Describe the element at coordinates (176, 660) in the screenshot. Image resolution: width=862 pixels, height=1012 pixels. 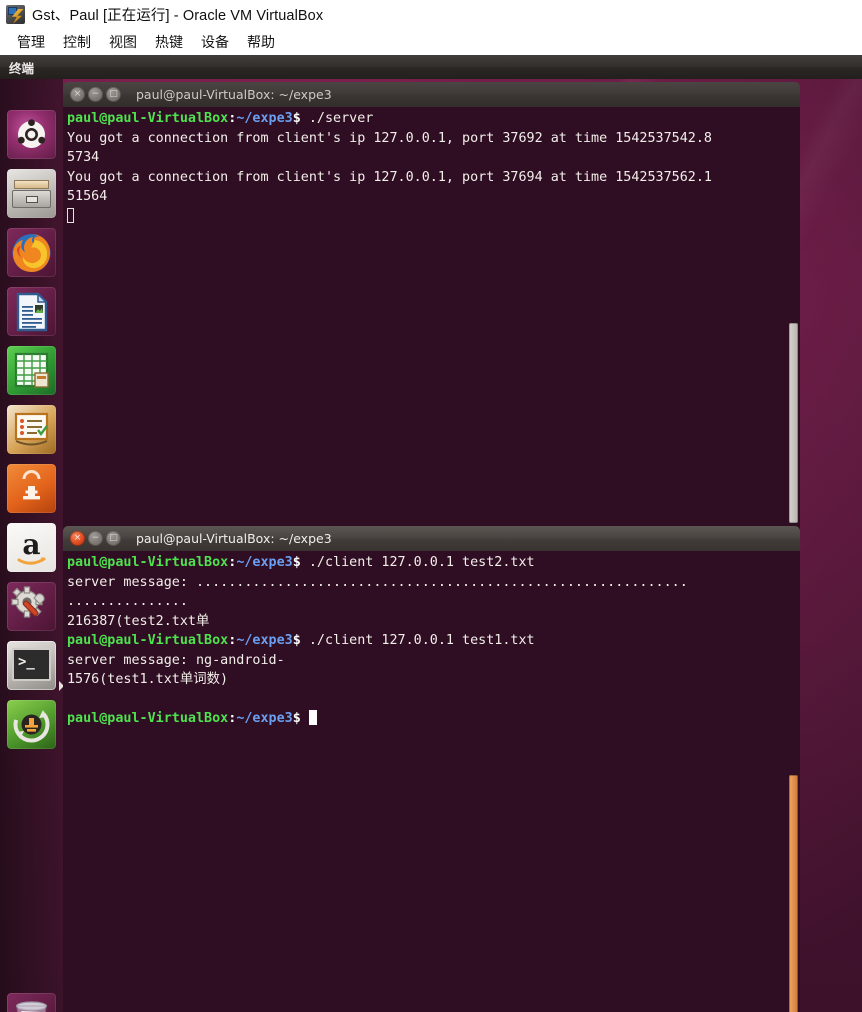
I see `terminal-line: server message: ng-android-` at that location.